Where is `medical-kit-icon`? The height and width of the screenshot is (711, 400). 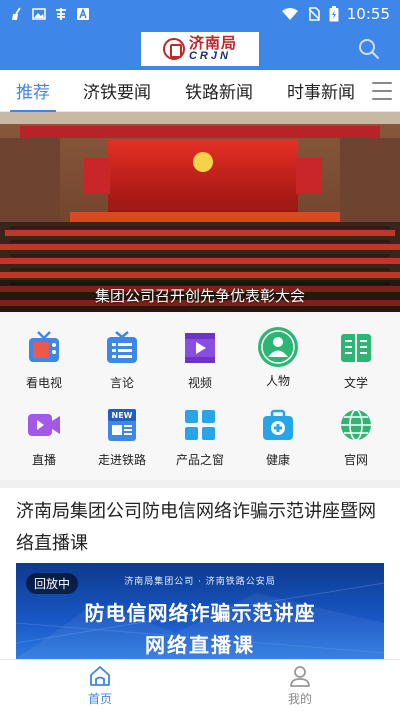 medical-kit-icon is located at coordinates (278, 424).